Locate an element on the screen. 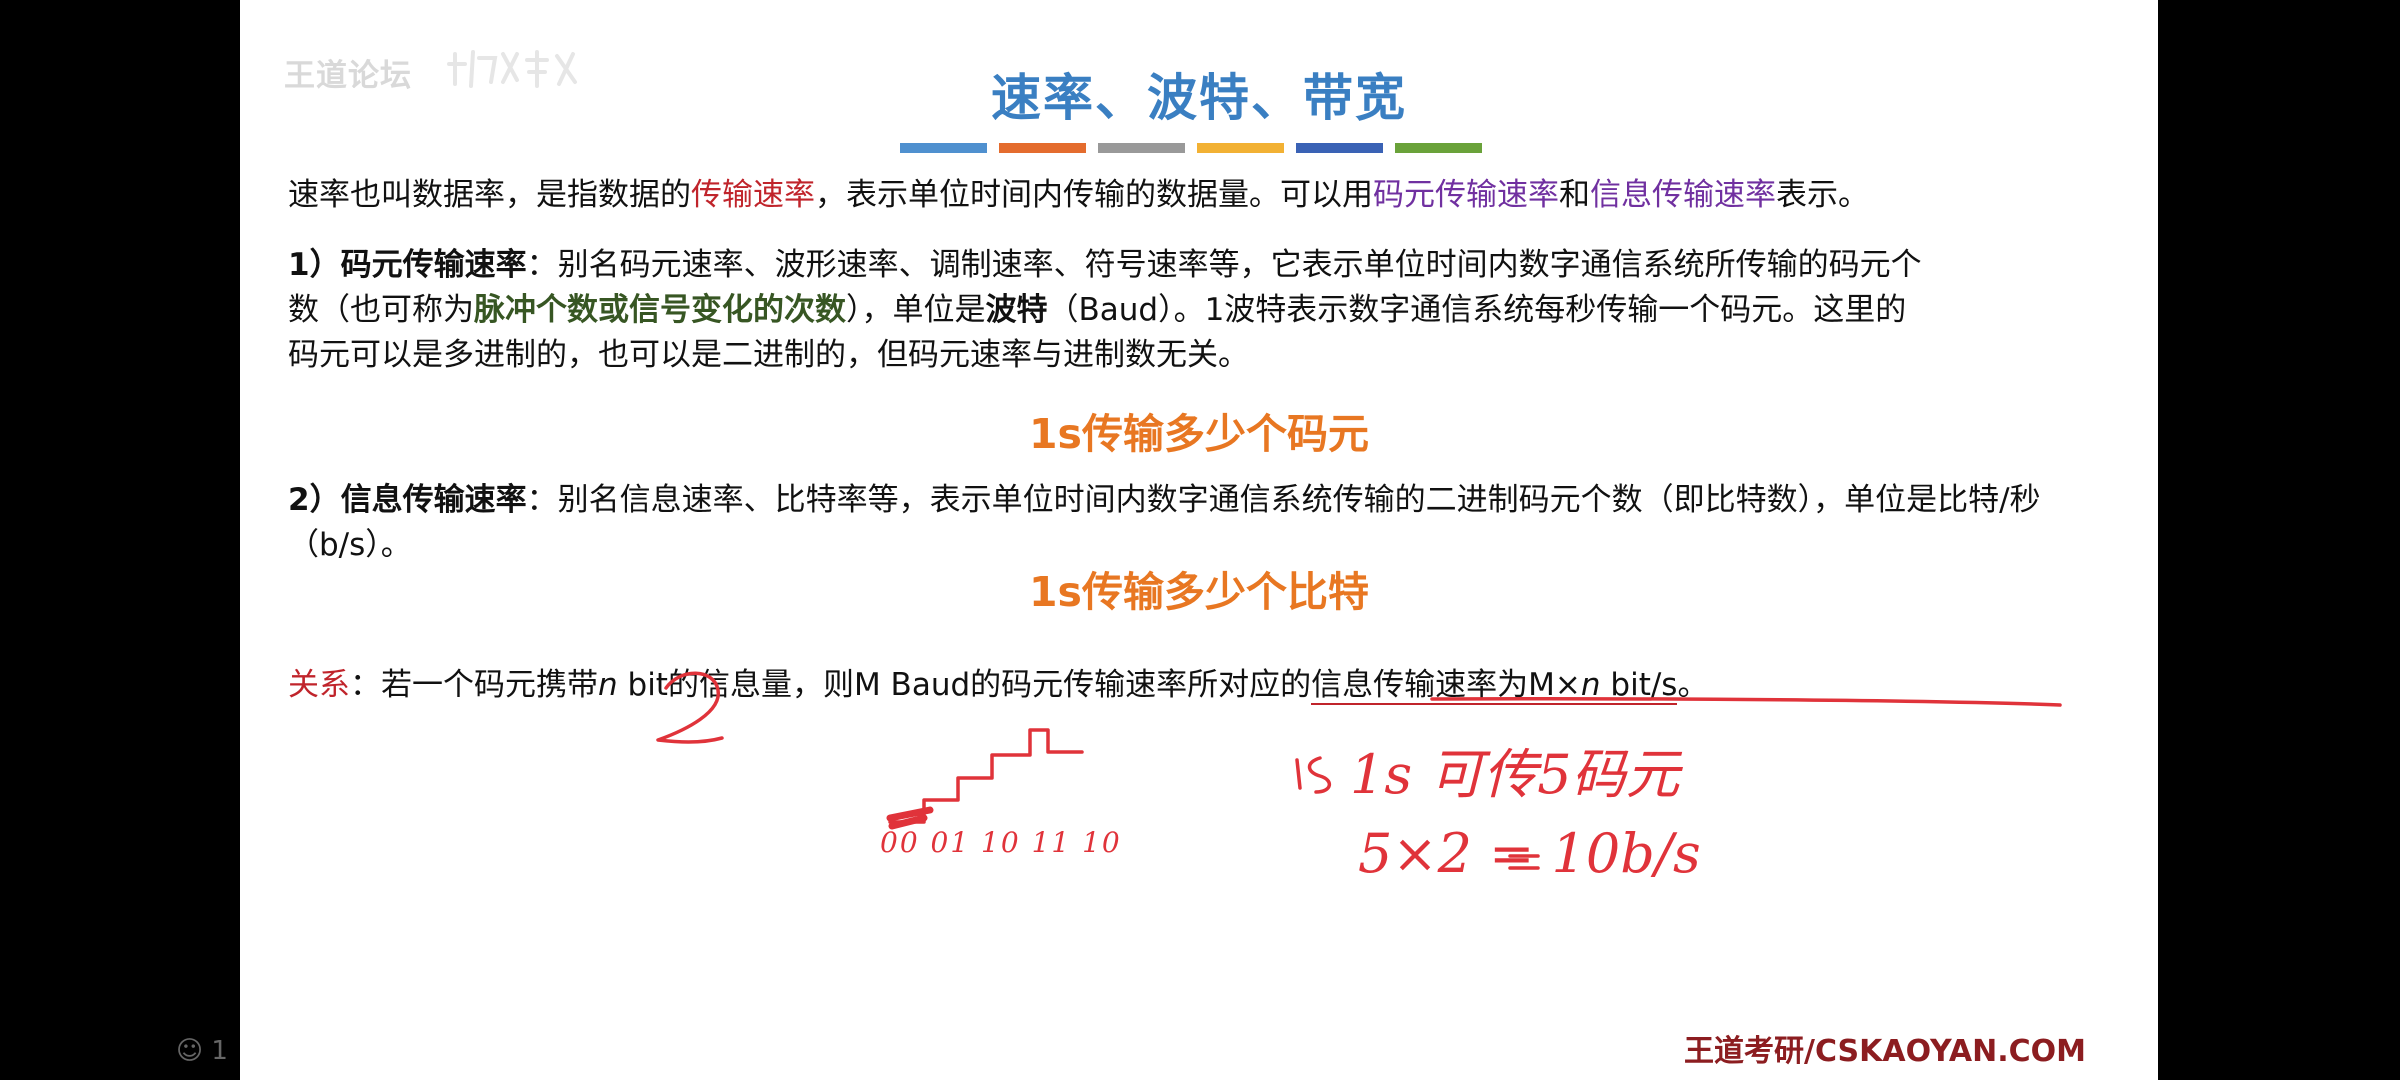 The width and height of the screenshot is (2400, 1080). page-title: 速率、波特、带宽 is located at coordinates (1199, 98).